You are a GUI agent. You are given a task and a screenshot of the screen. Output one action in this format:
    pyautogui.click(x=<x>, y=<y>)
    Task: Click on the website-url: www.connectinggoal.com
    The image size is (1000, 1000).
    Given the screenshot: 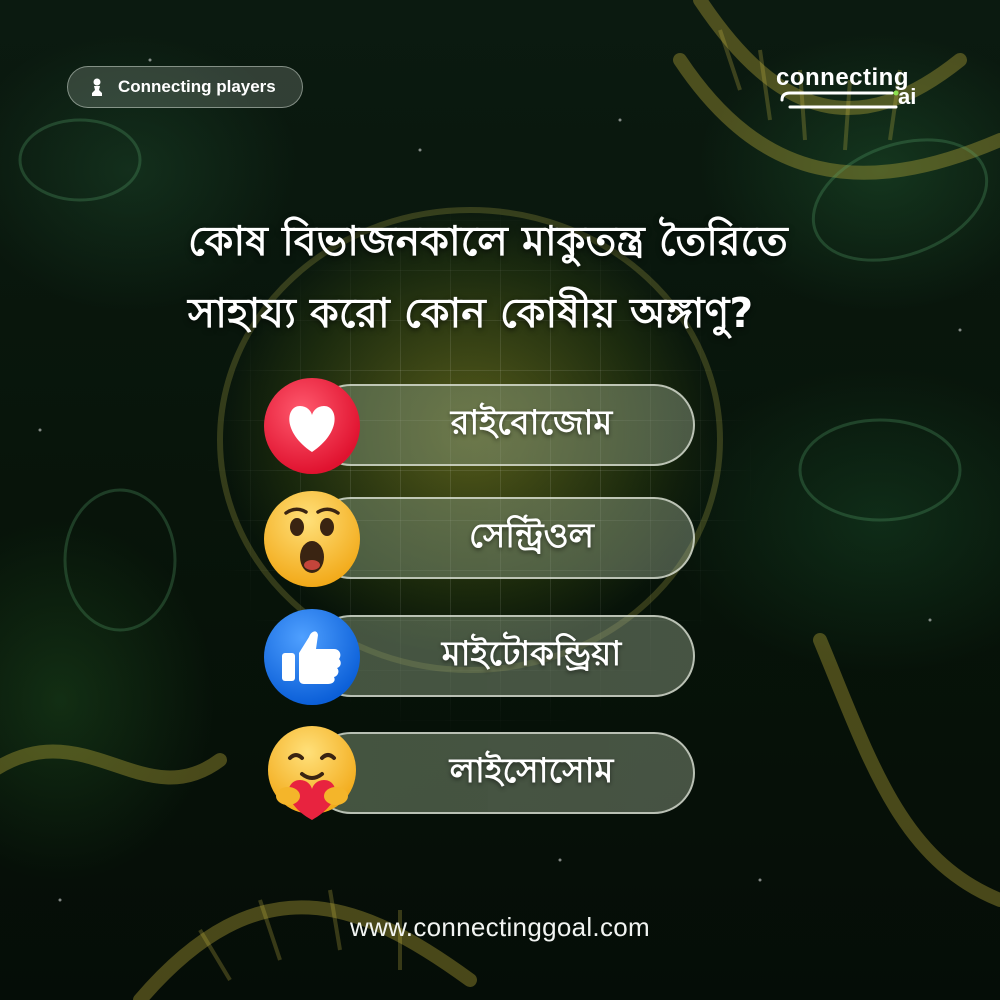 What is the action you would take?
    pyautogui.click(x=500, y=927)
    